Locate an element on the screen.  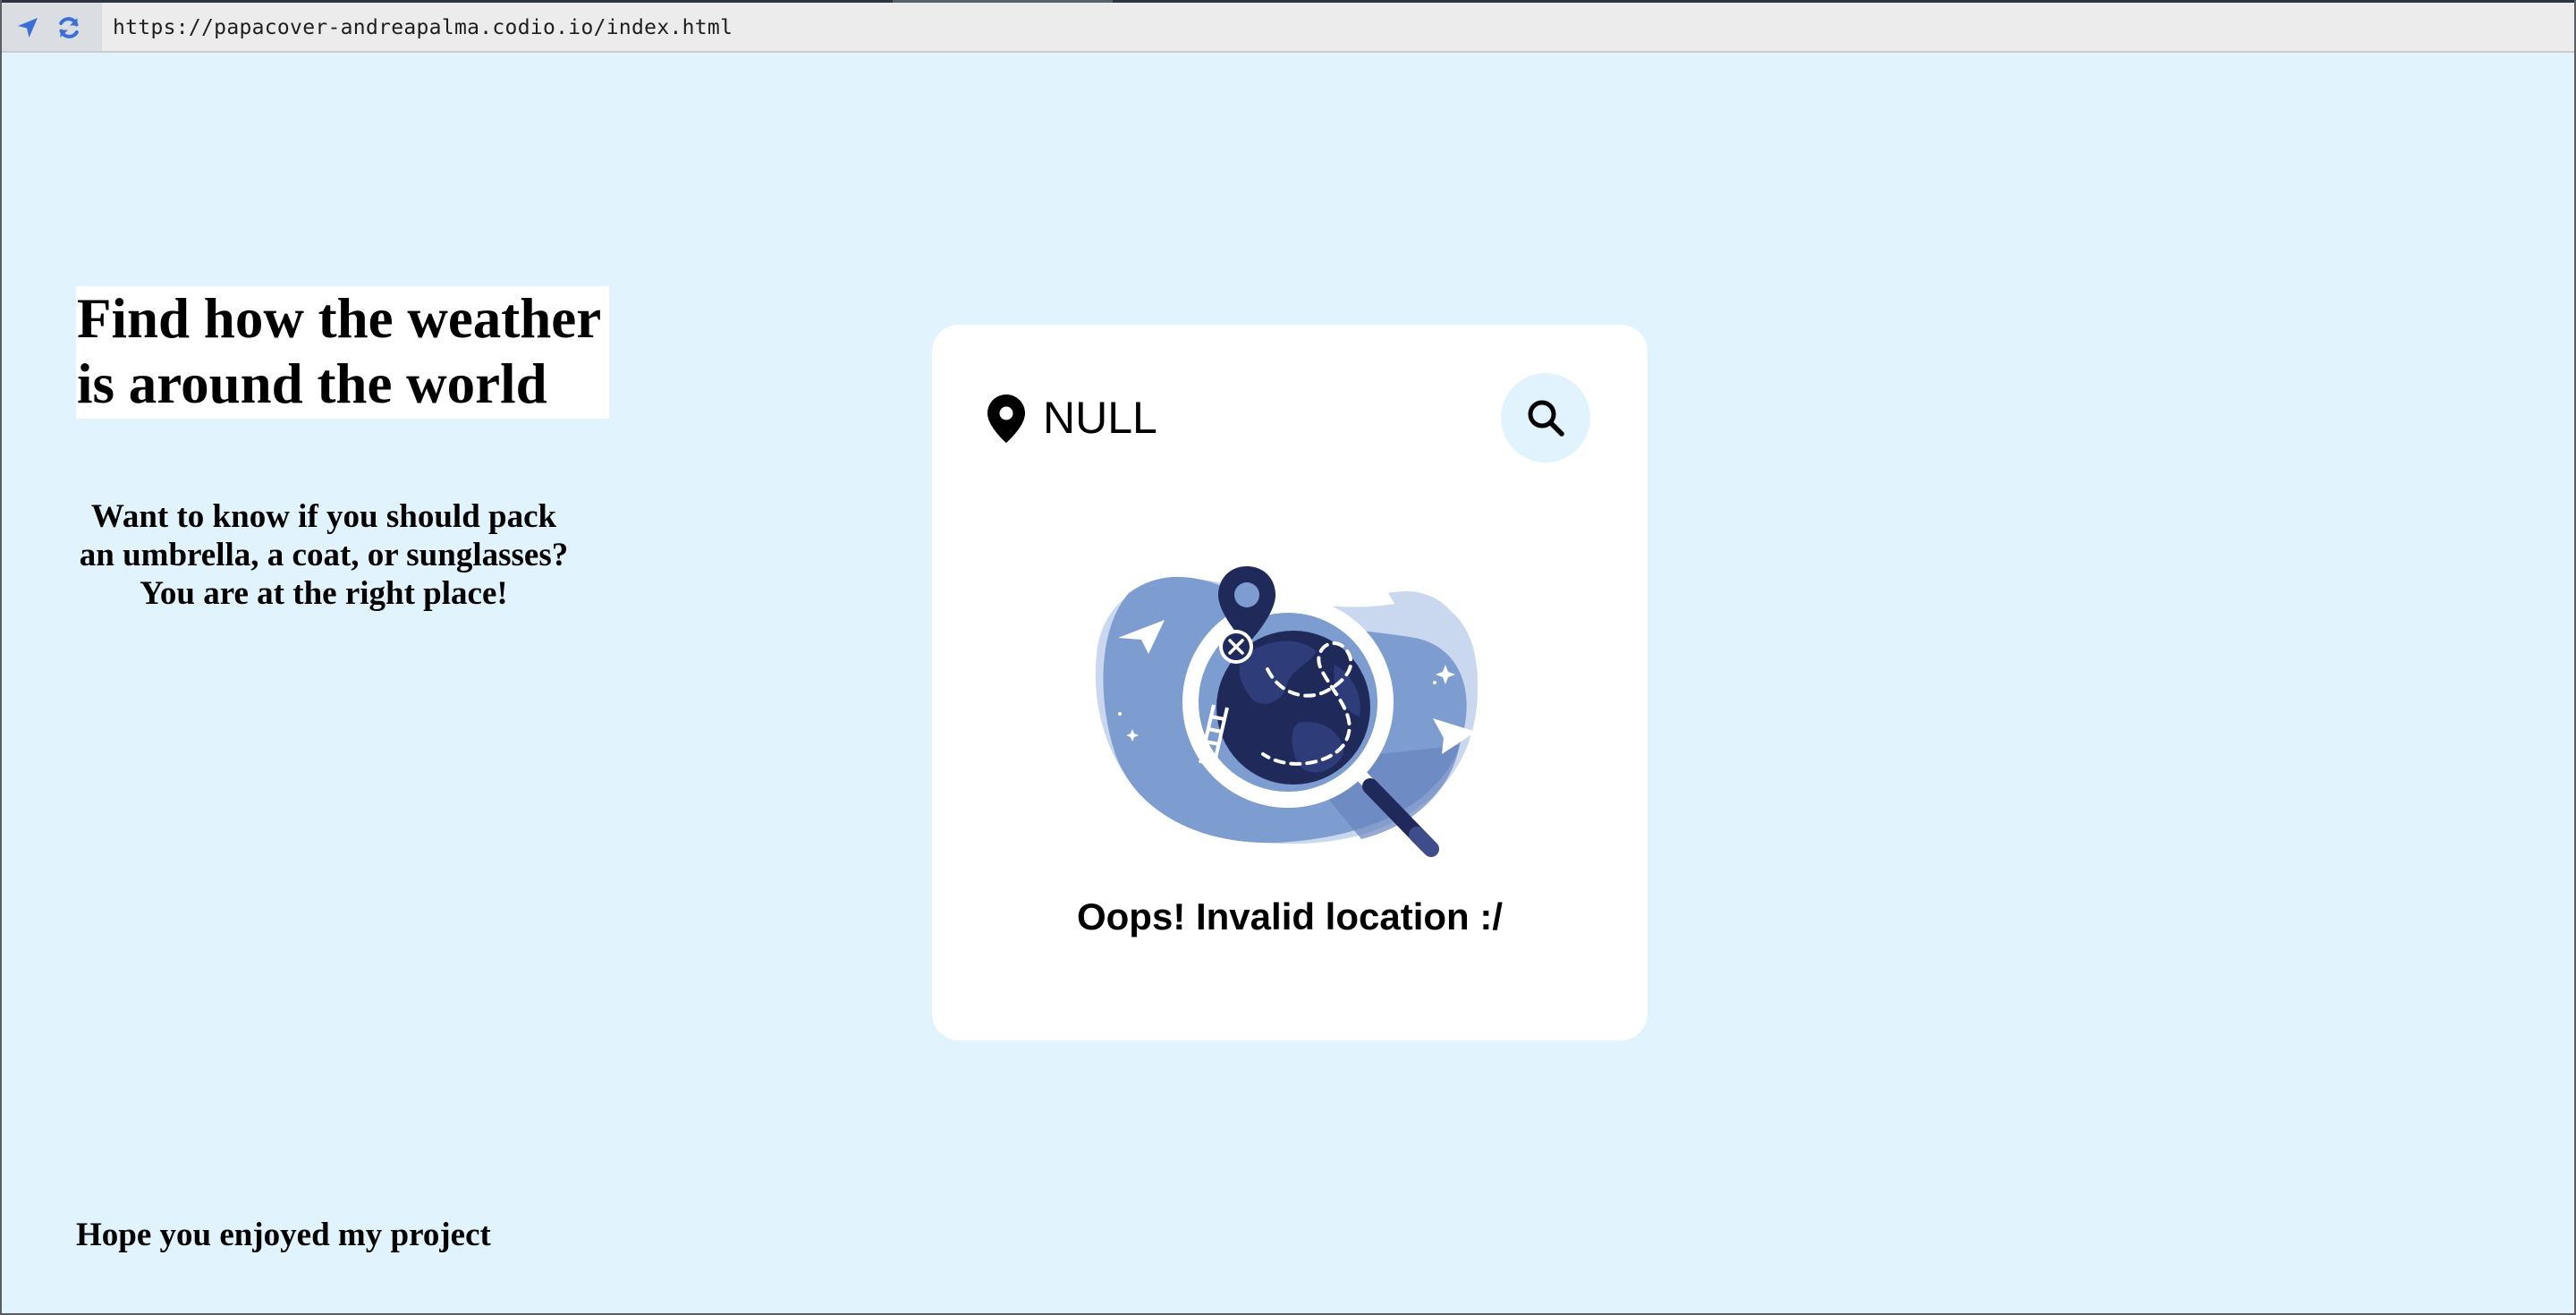
refresh-icon is located at coordinates (68, 27).